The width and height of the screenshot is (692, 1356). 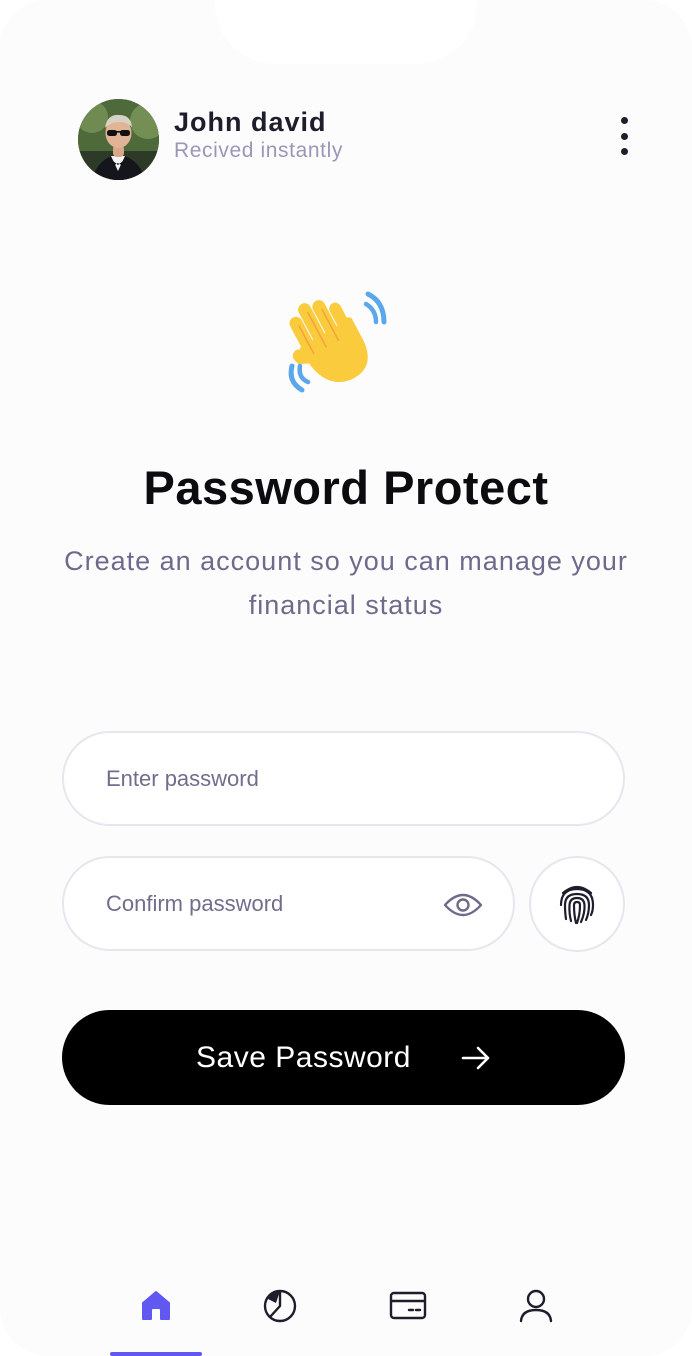 What do you see at coordinates (346, 32) in the screenshot?
I see `notch` at bounding box center [346, 32].